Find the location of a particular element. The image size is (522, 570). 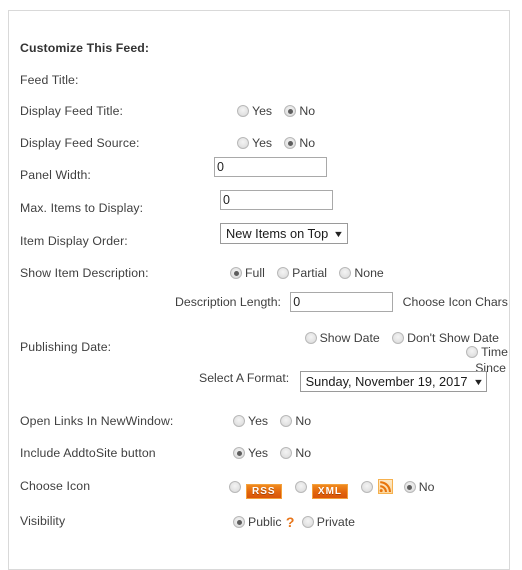

open-links-radiogroup: Yes No is located at coordinates (276, 421).